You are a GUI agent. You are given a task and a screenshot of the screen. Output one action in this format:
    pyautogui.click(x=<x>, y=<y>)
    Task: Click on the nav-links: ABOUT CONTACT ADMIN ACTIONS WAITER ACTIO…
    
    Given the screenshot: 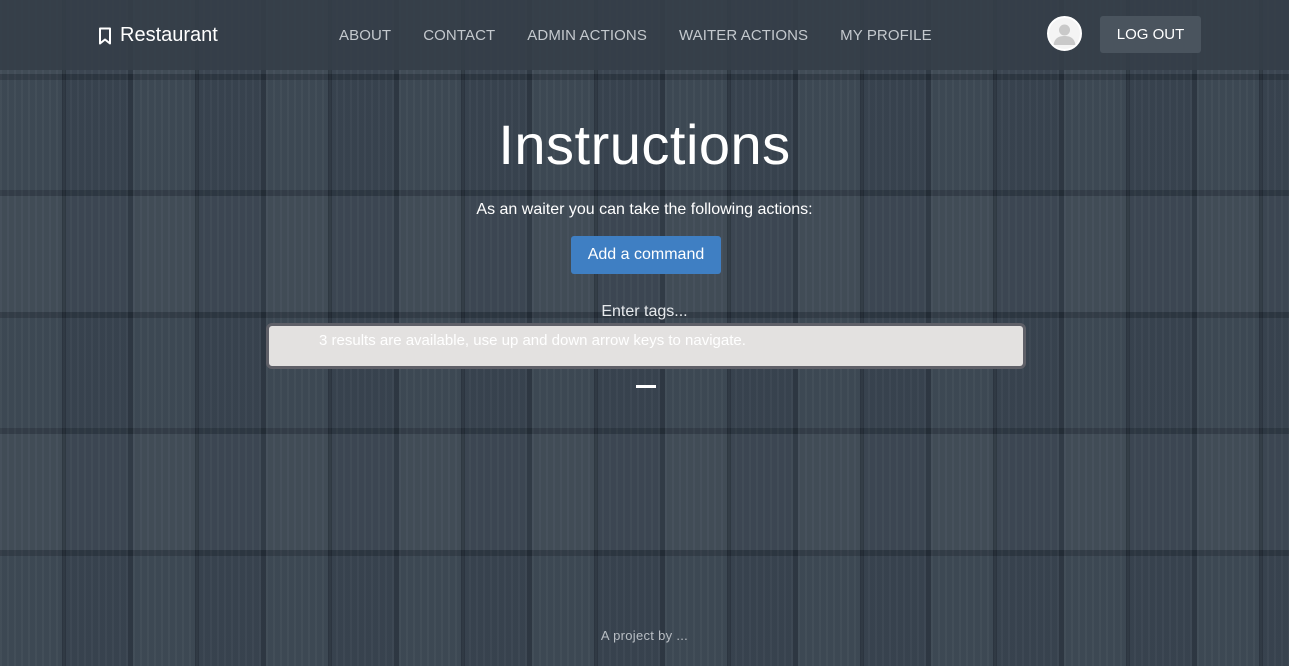 What is the action you would take?
    pyautogui.click(x=635, y=35)
    